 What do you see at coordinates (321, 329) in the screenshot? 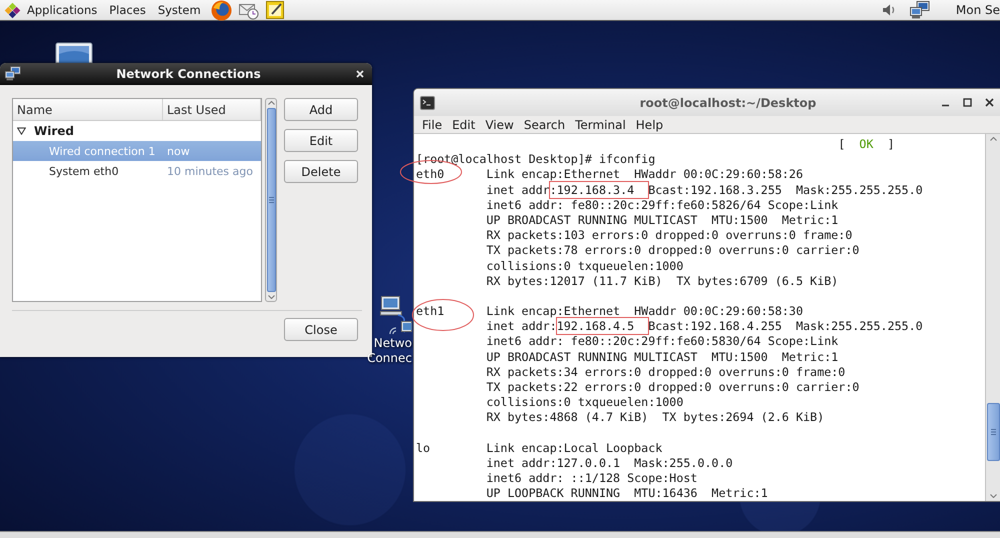
I see `close-button: Close` at bounding box center [321, 329].